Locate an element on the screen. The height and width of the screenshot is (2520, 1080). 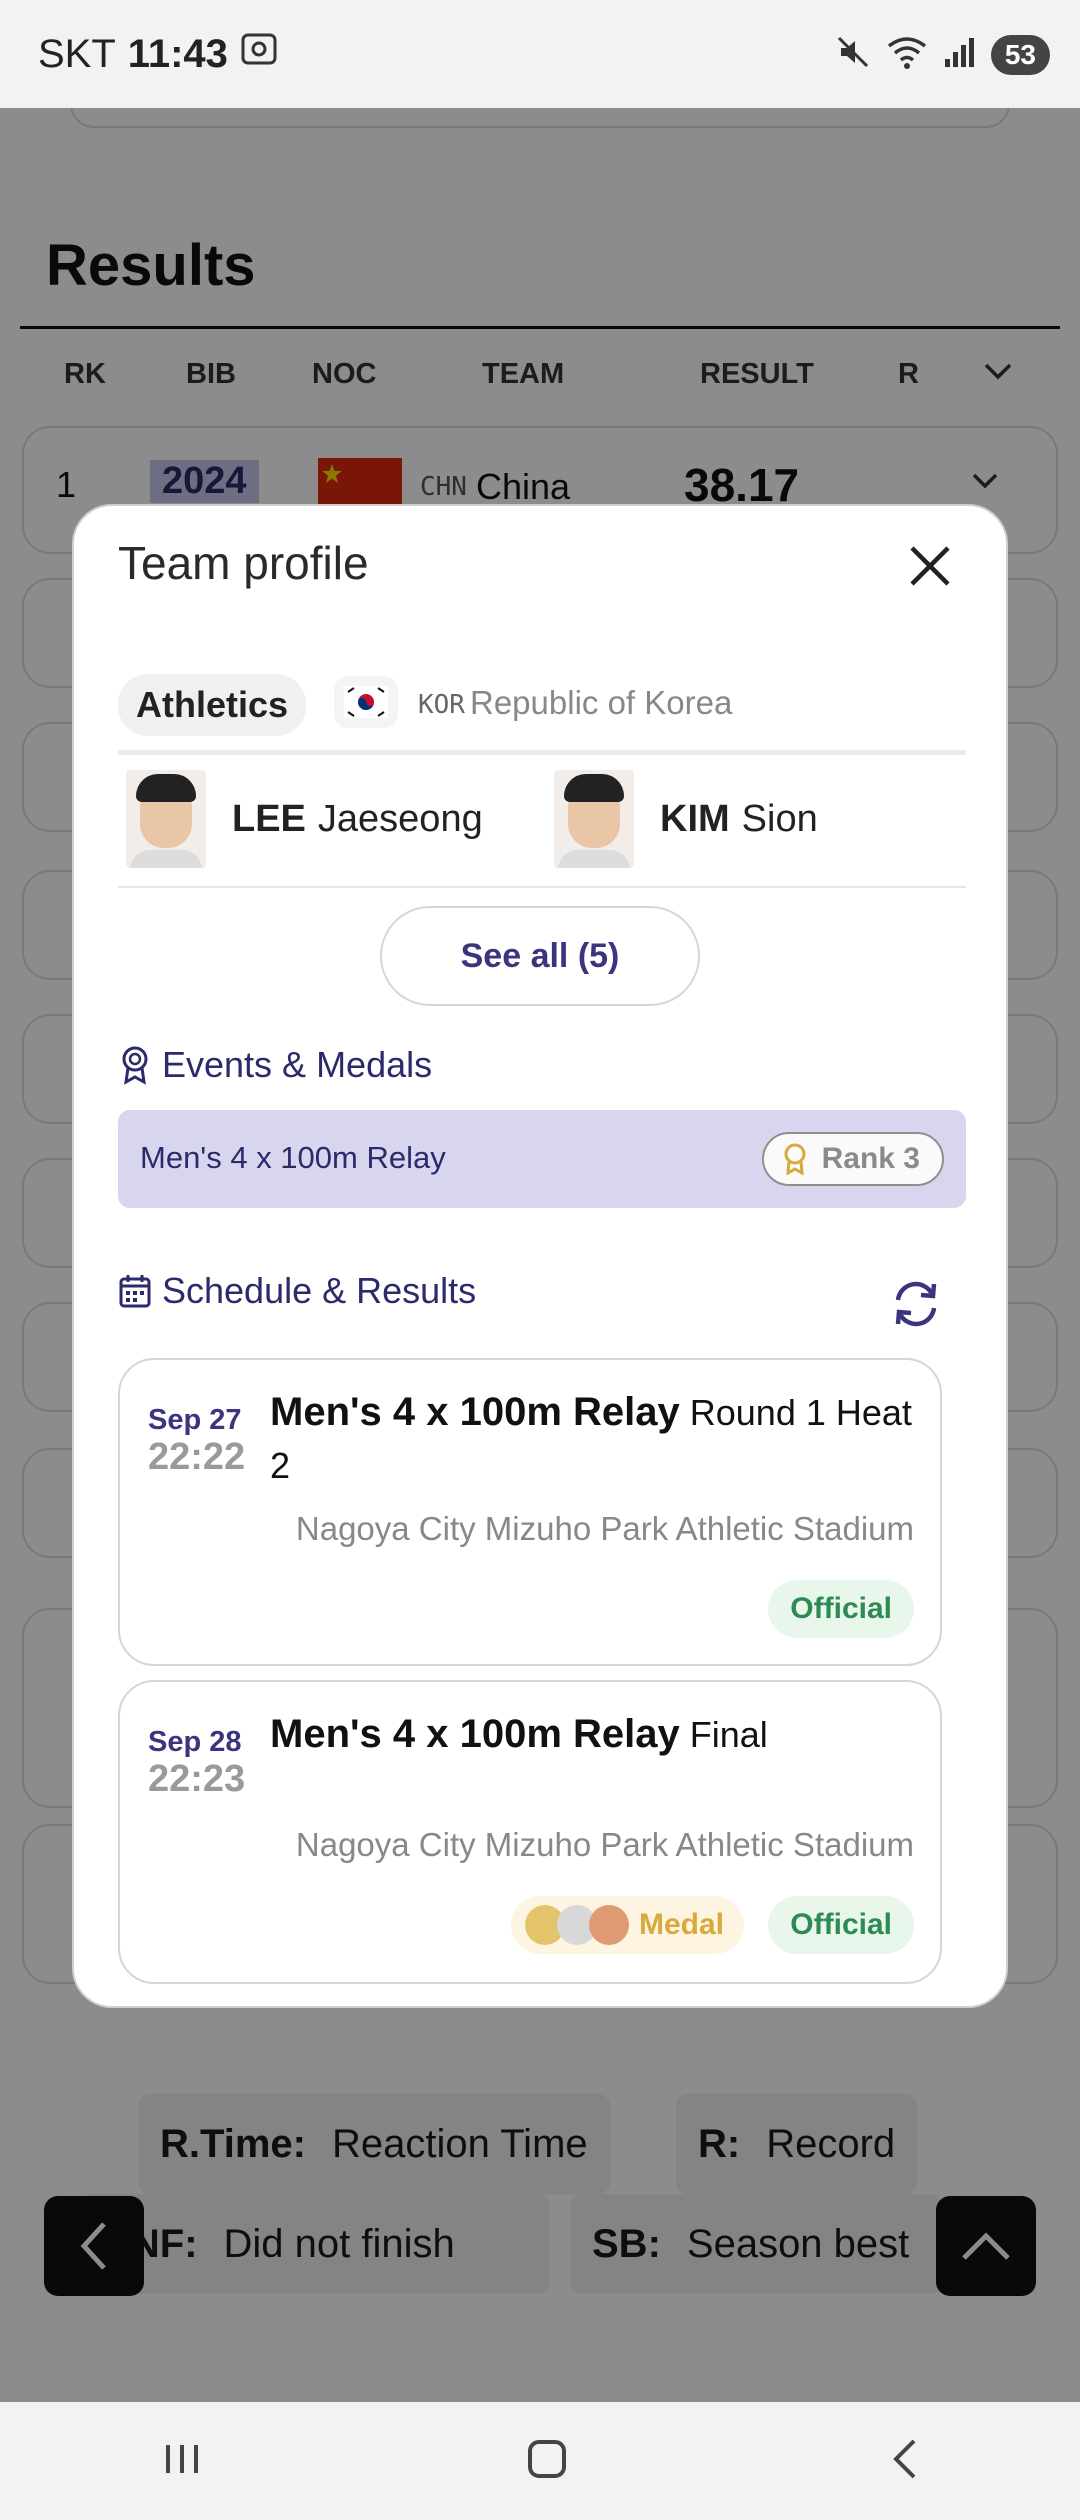
athlete-card: KIM Sion is located at coordinates (686, 819).